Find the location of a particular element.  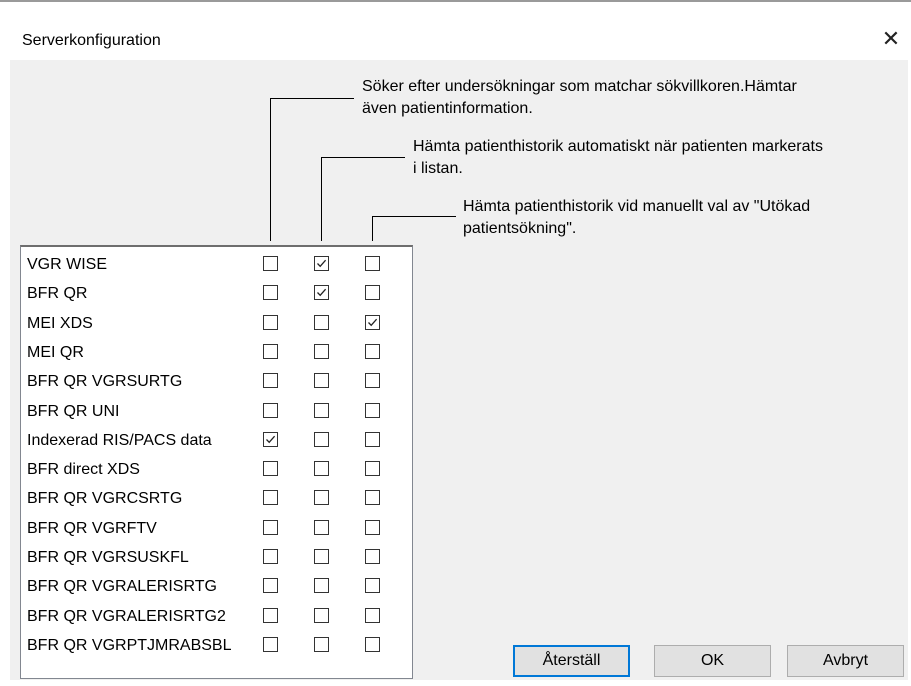

server-row: BFR QR UNI is located at coordinates (216, 412).